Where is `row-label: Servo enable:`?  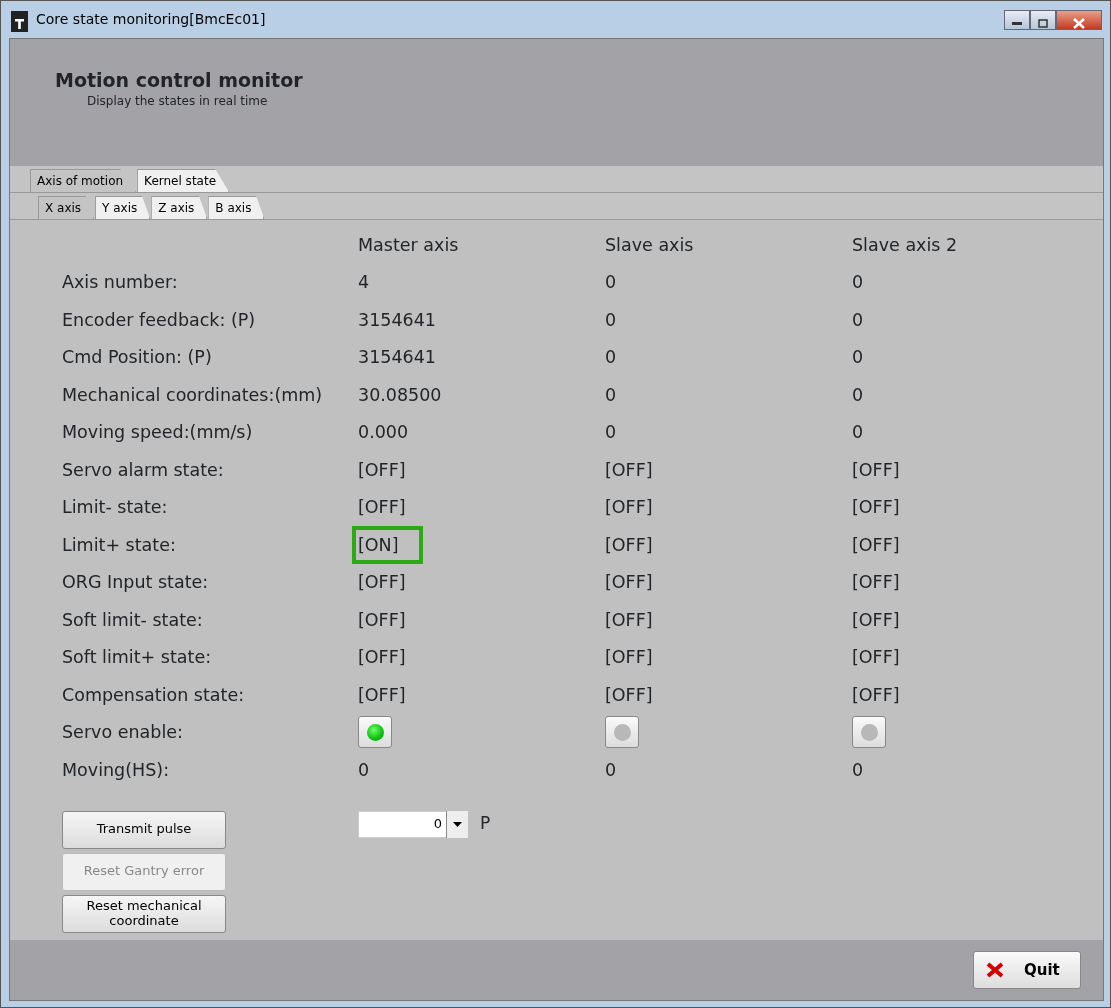
row-label: Servo enable: is located at coordinates (122, 733).